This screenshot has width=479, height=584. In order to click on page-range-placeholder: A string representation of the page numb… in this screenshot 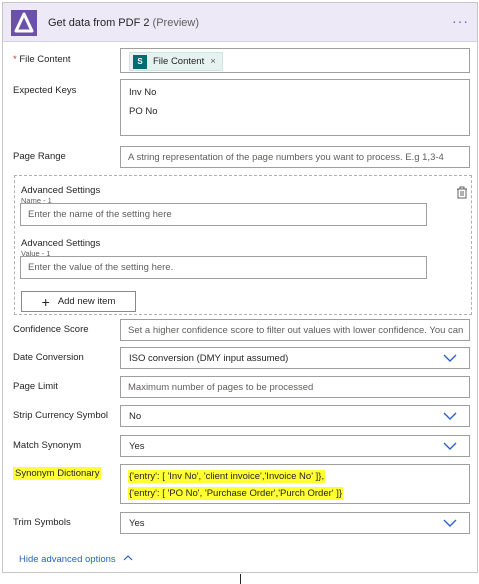, I will do `click(286, 157)`.